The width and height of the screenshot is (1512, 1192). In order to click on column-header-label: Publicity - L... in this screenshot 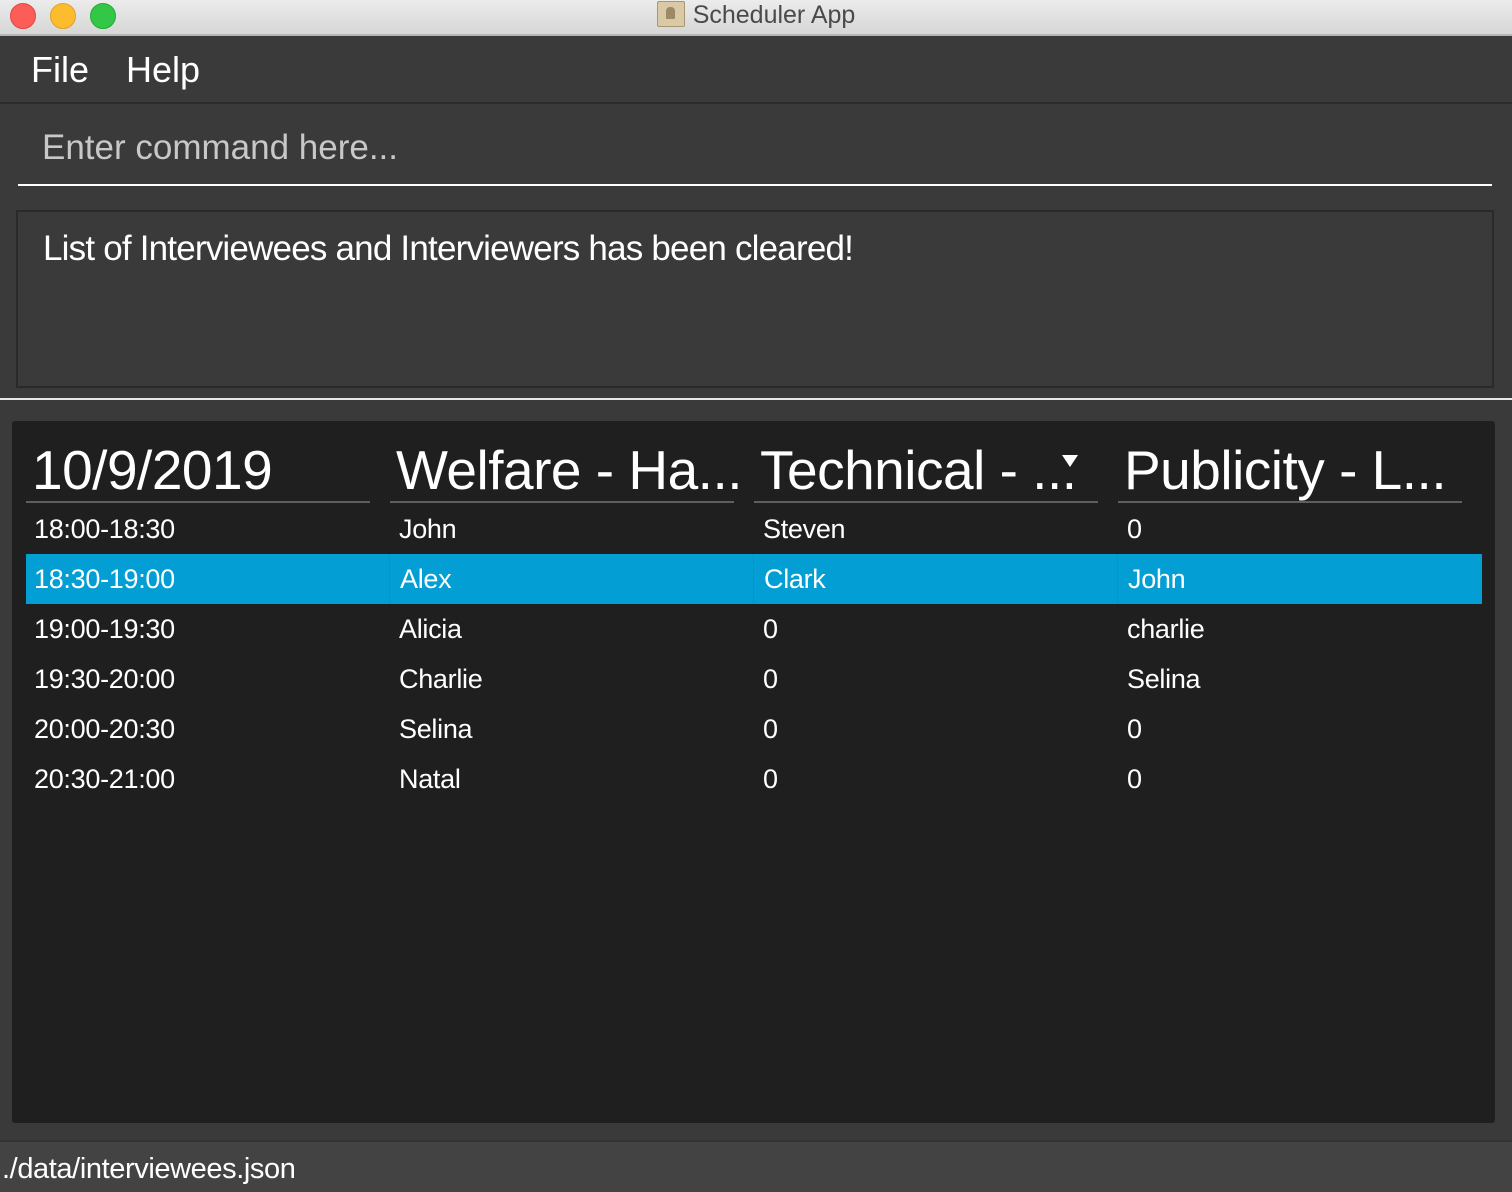, I will do `click(1285, 470)`.